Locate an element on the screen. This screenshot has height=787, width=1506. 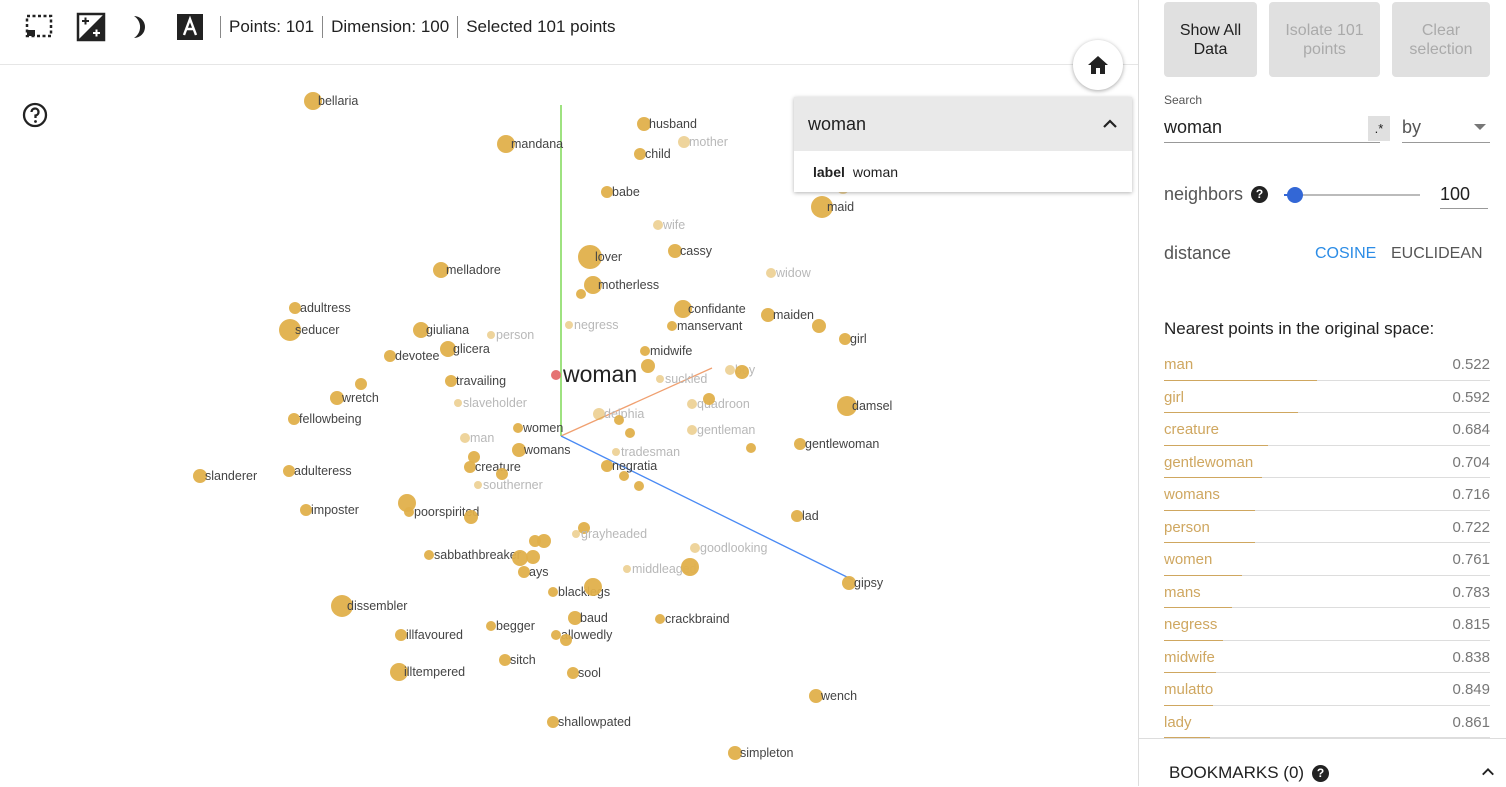
search-input: woman is located at coordinates (1272, 127).